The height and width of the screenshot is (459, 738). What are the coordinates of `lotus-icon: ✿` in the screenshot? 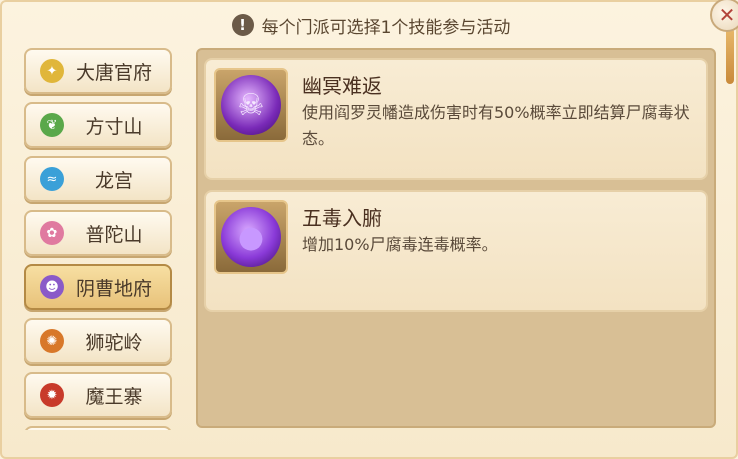 It's located at (52, 233).